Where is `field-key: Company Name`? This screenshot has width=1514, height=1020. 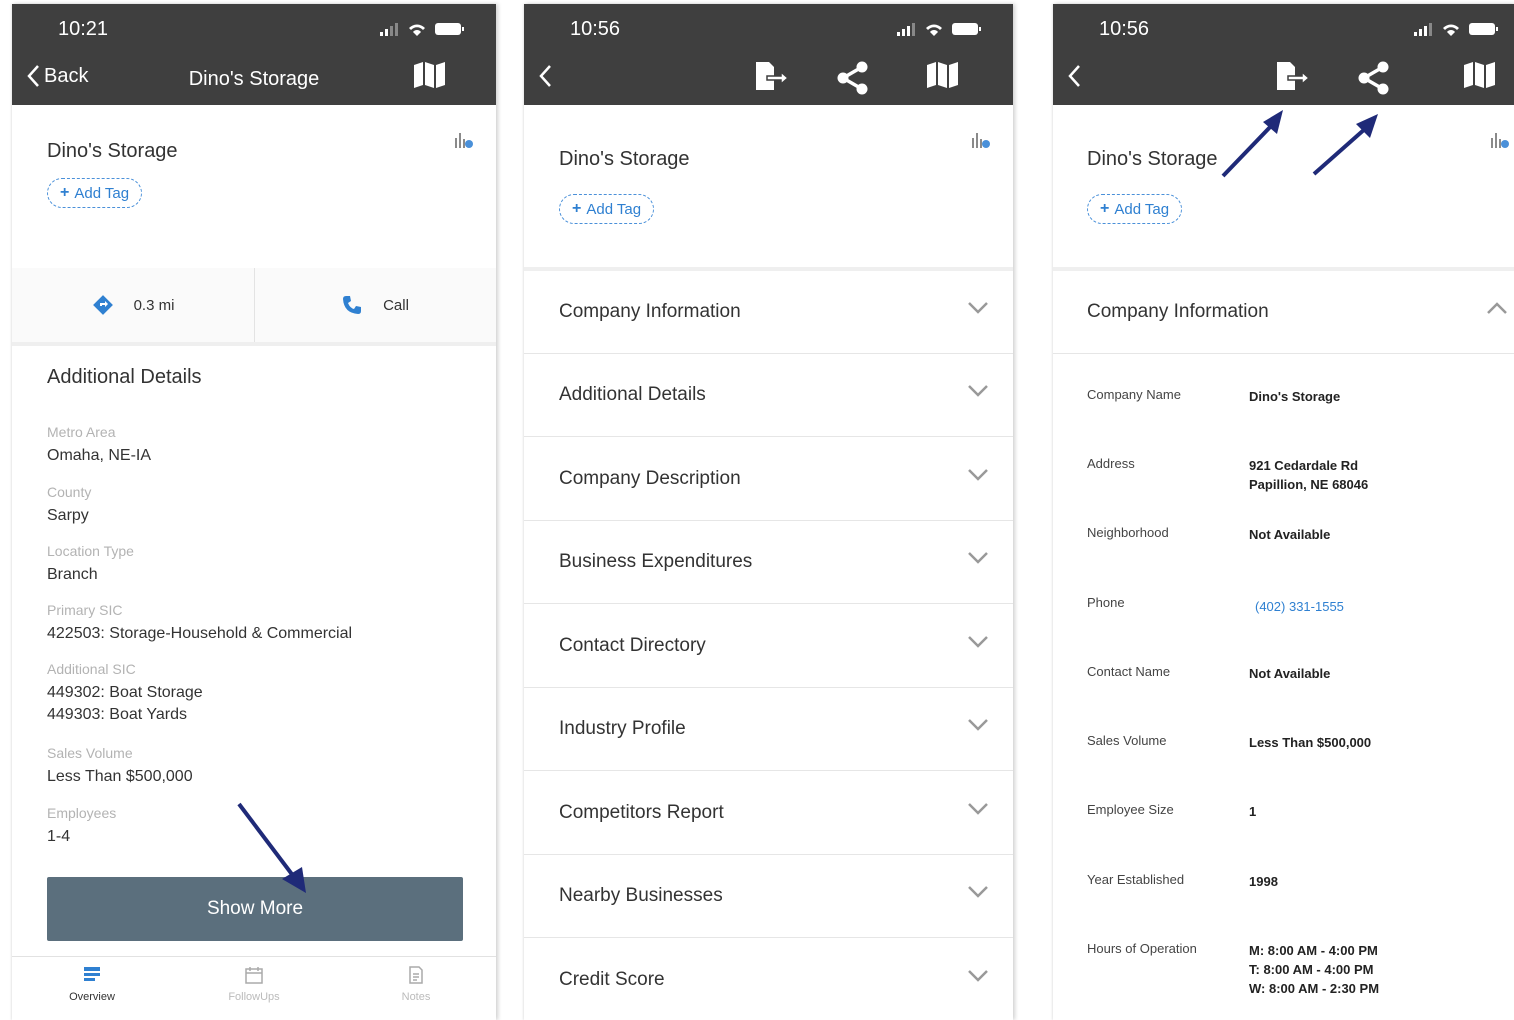 field-key: Company Name is located at coordinates (1134, 394).